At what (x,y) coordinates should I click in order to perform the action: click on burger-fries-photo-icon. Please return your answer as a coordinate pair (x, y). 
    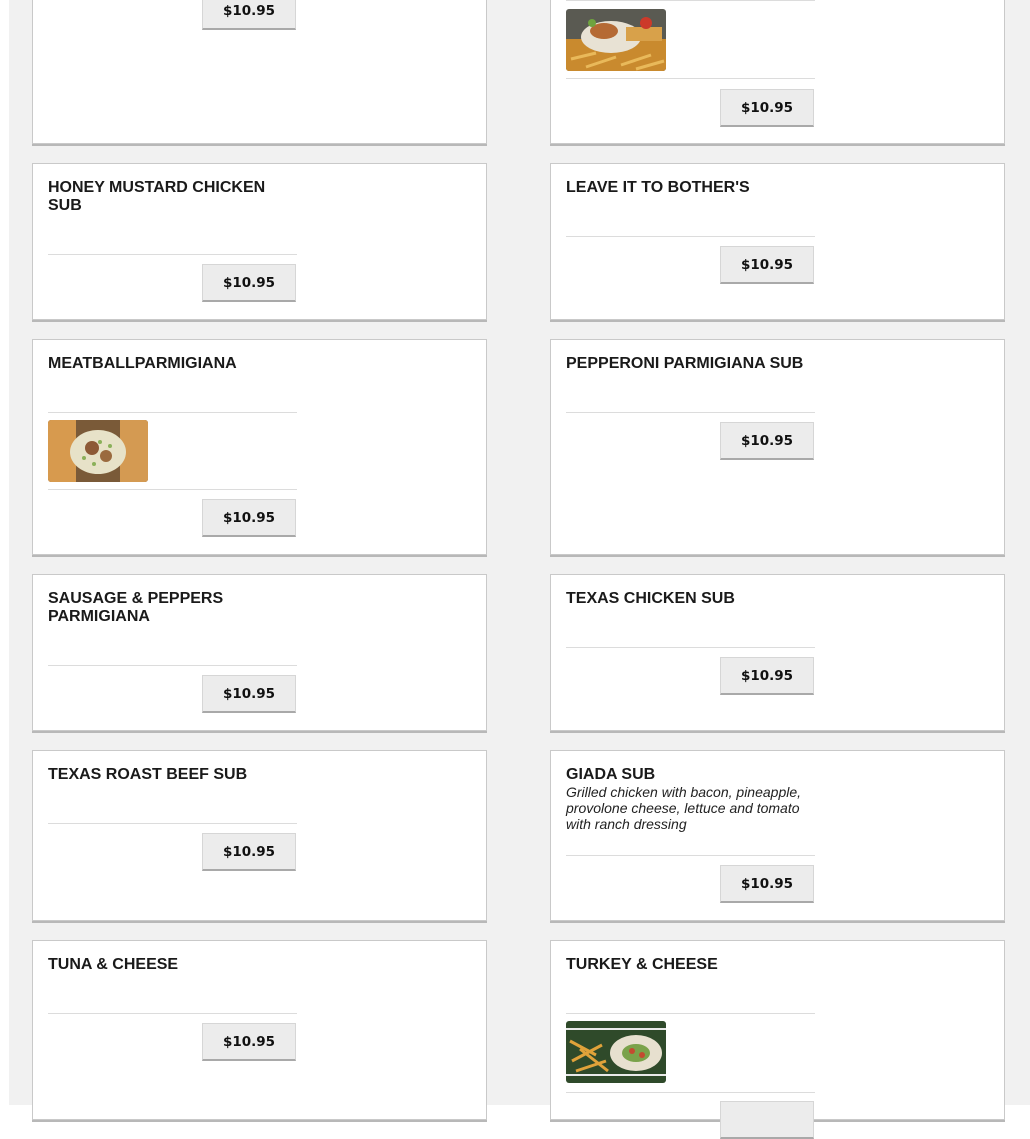
    Looking at the image, I should click on (616, 40).